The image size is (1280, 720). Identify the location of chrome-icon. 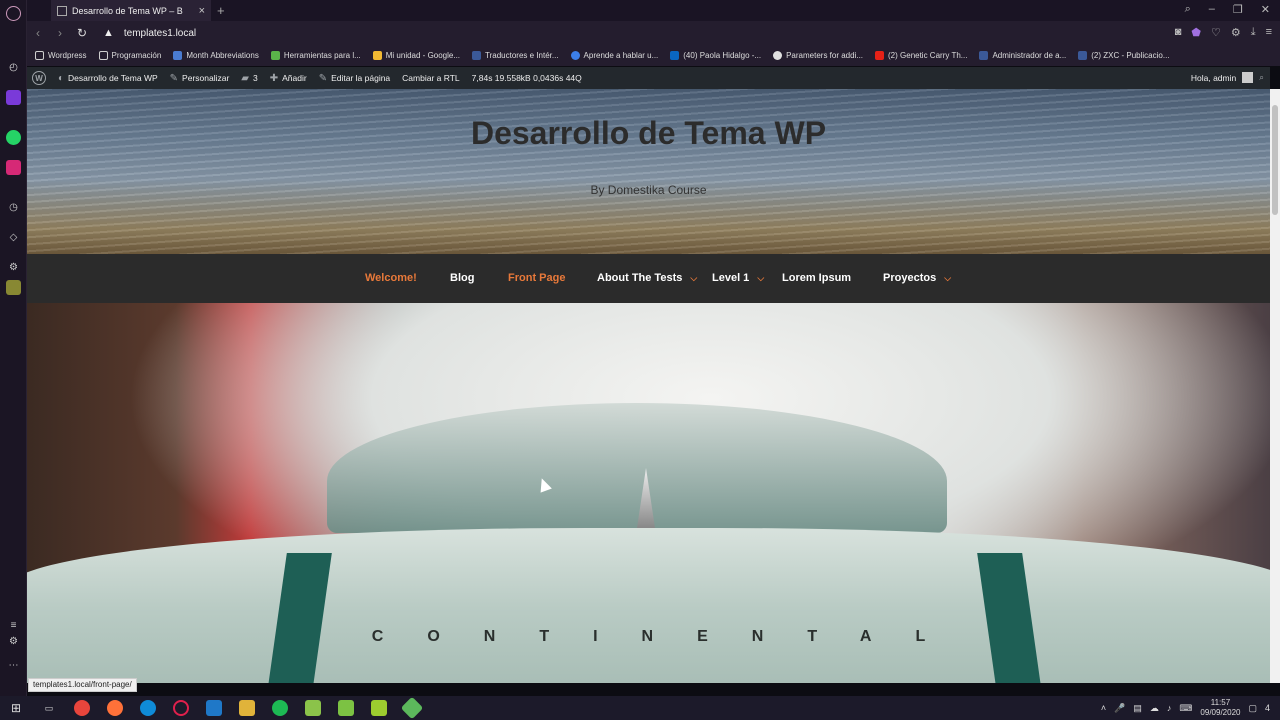
(82, 708).